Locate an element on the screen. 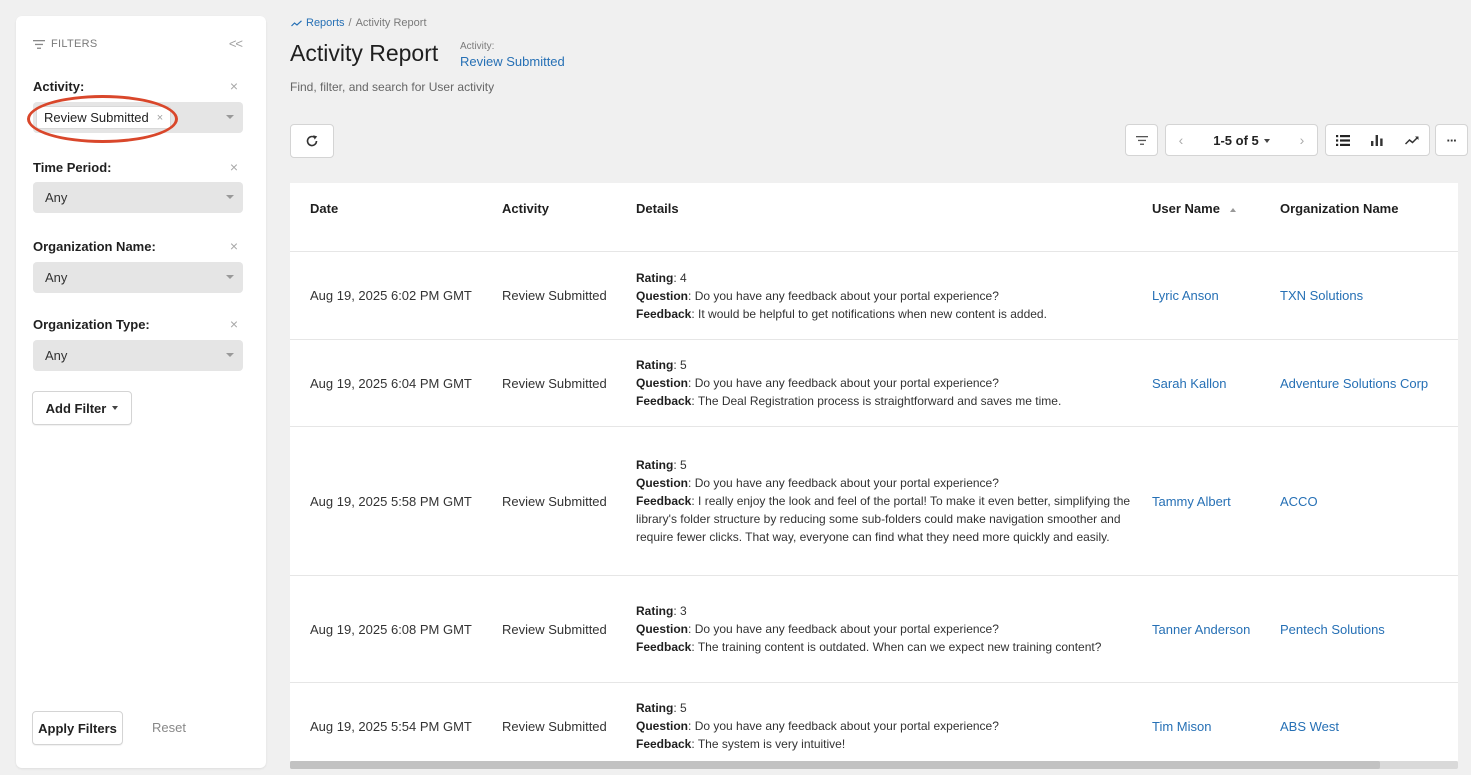 The height and width of the screenshot is (775, 1471). org-type-select: Any is located at coordinates (138, 355).